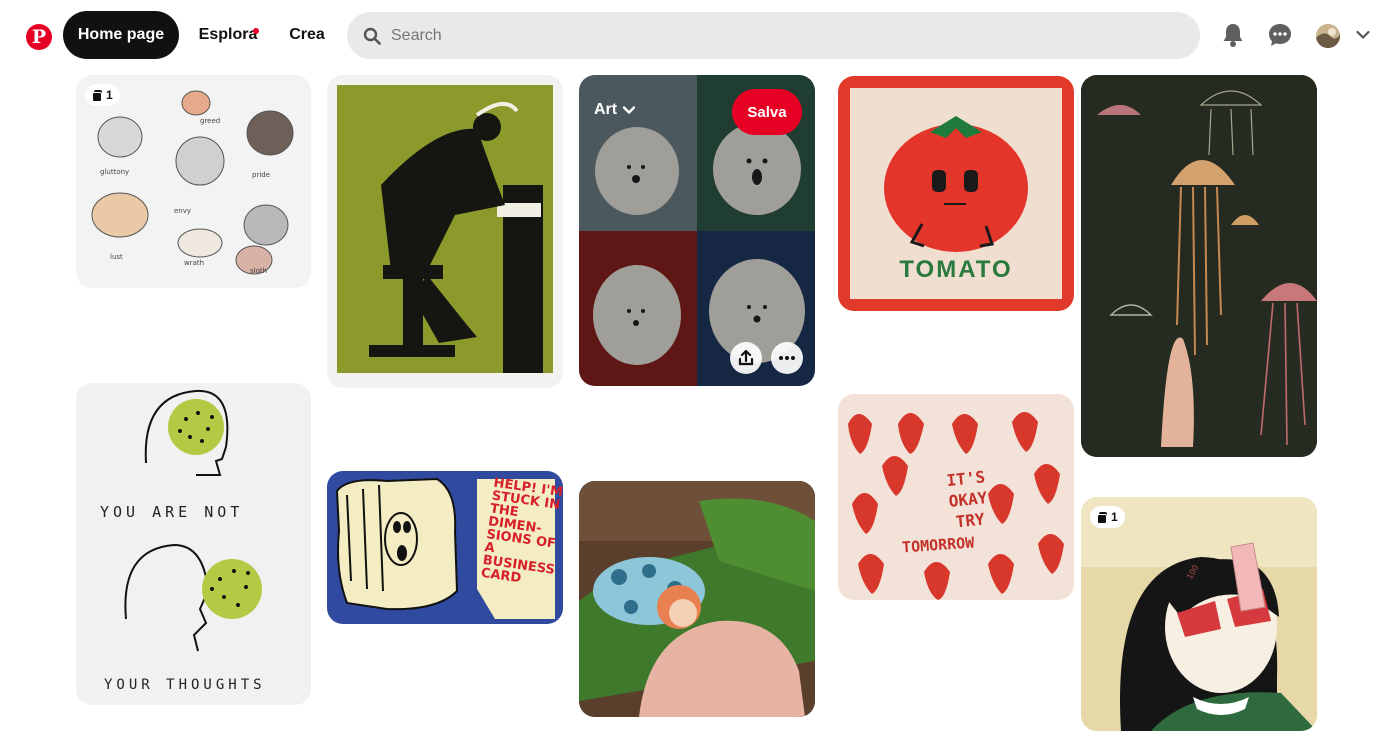 This screenshot has width=1383, height=738. I want to click on jellyfish-illustration, so click(1199, 266).